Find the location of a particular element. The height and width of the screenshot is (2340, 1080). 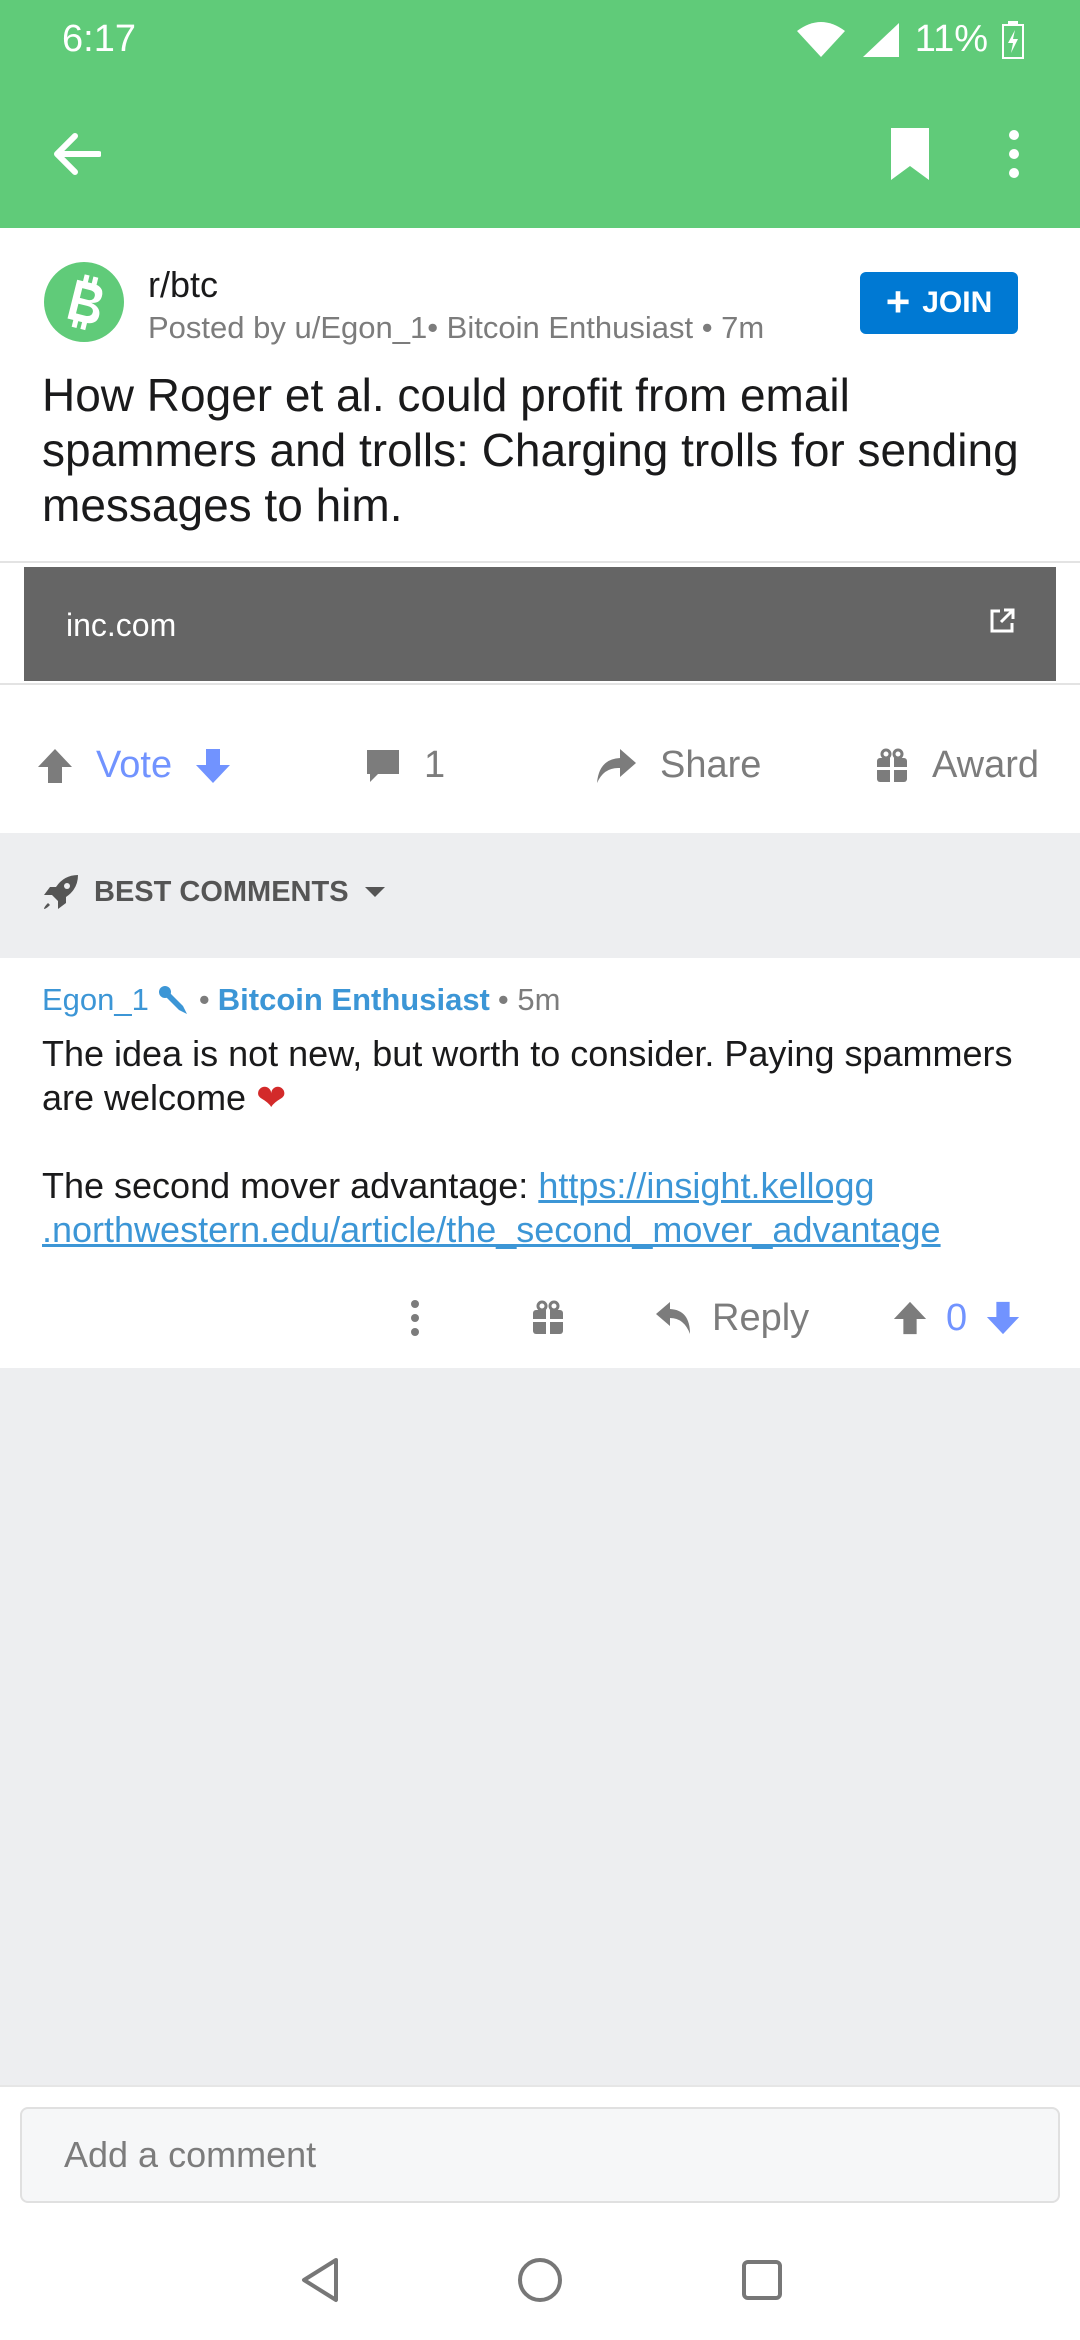

share-button: Share is located at coordinates (677, 765).